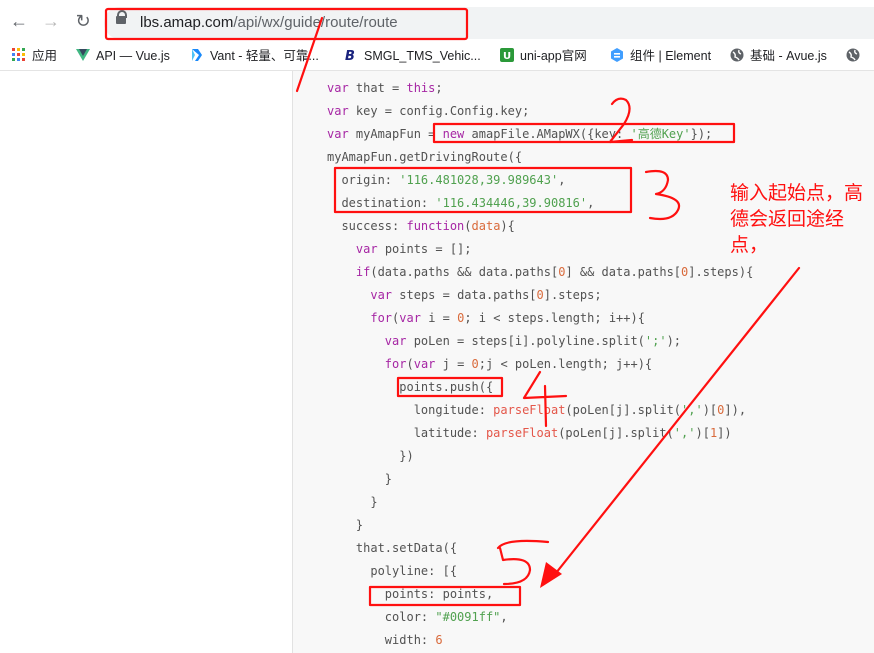 This screenshot has height=653, width=874. What do you see at coordinates (479, 180) in the screenshot?
I see `code-token: '116.481028,39.989643'` at bounding box center [479, 180].